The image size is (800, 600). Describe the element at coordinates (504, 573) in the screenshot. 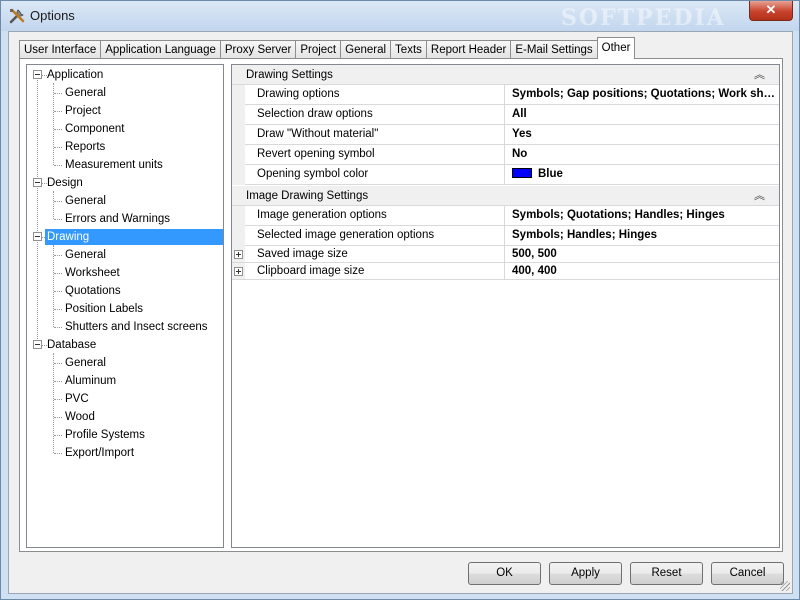

I see `ok-button: OK` at that location.